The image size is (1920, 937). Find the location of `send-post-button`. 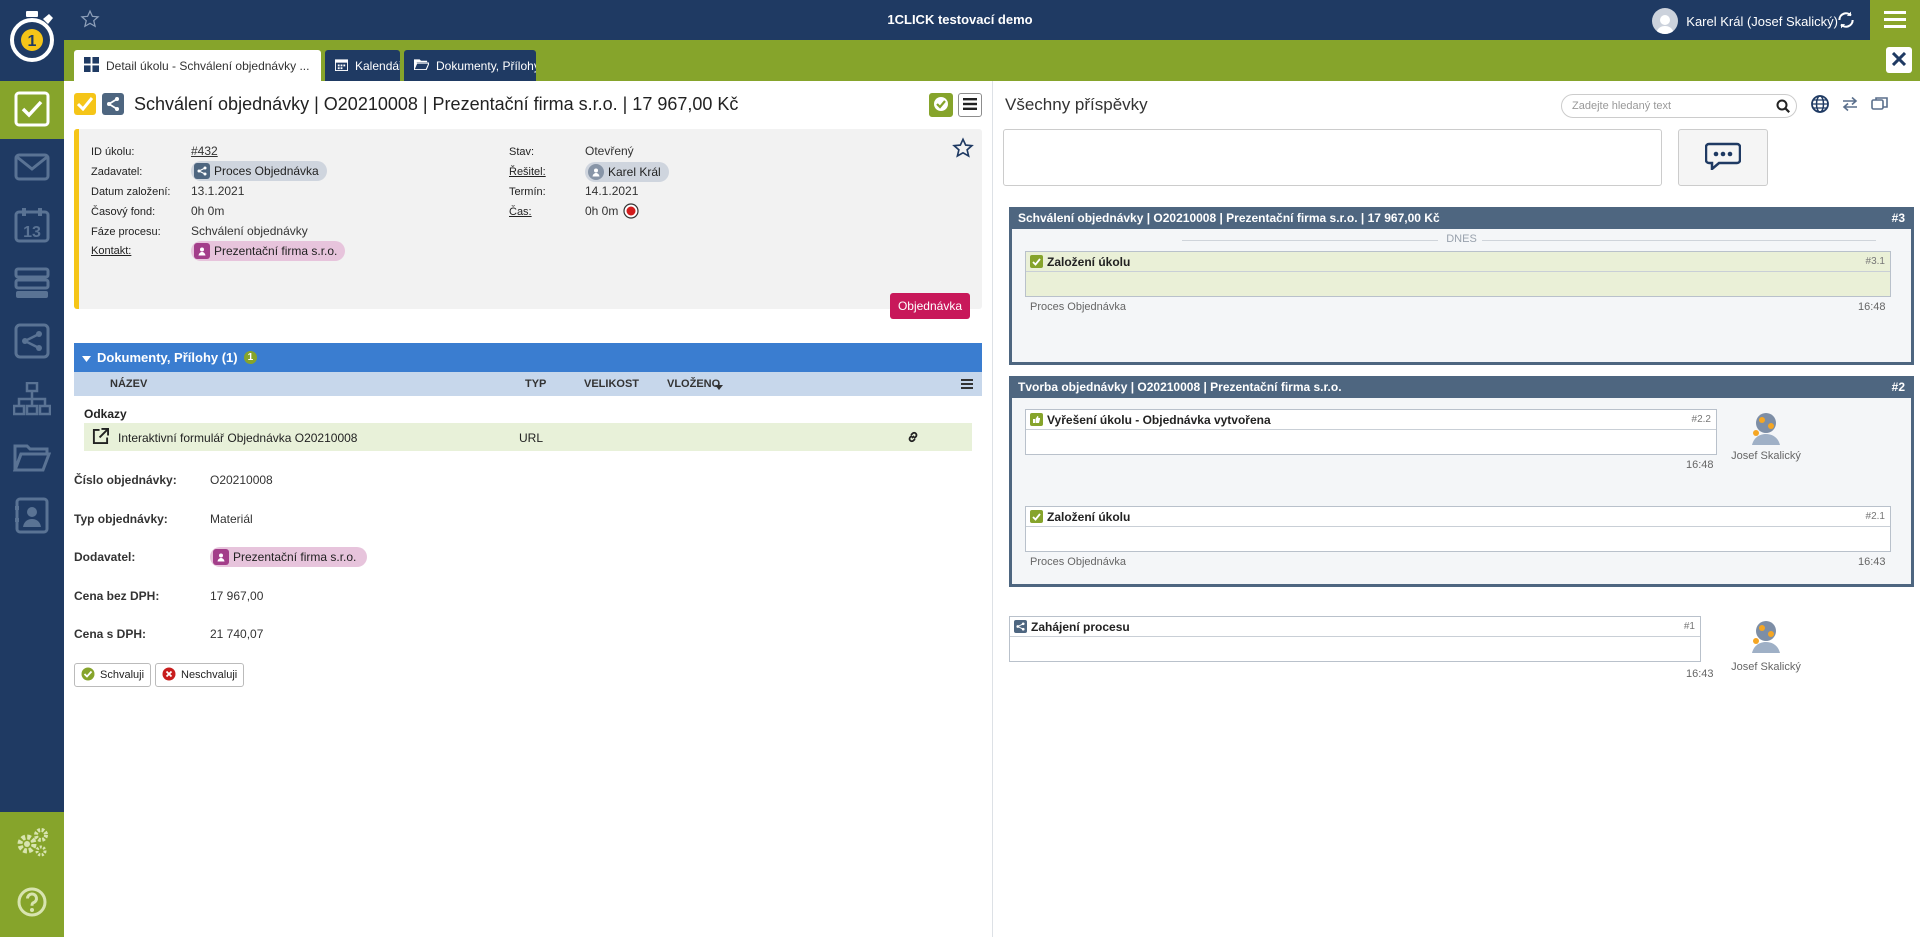

send-post-button is located at coordinates (1723, 157).